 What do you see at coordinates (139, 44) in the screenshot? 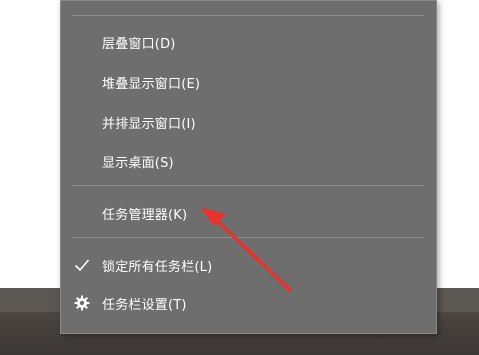
I see `menu-item-label: 层叠窗口(D)` at bounding box center [139, 44].